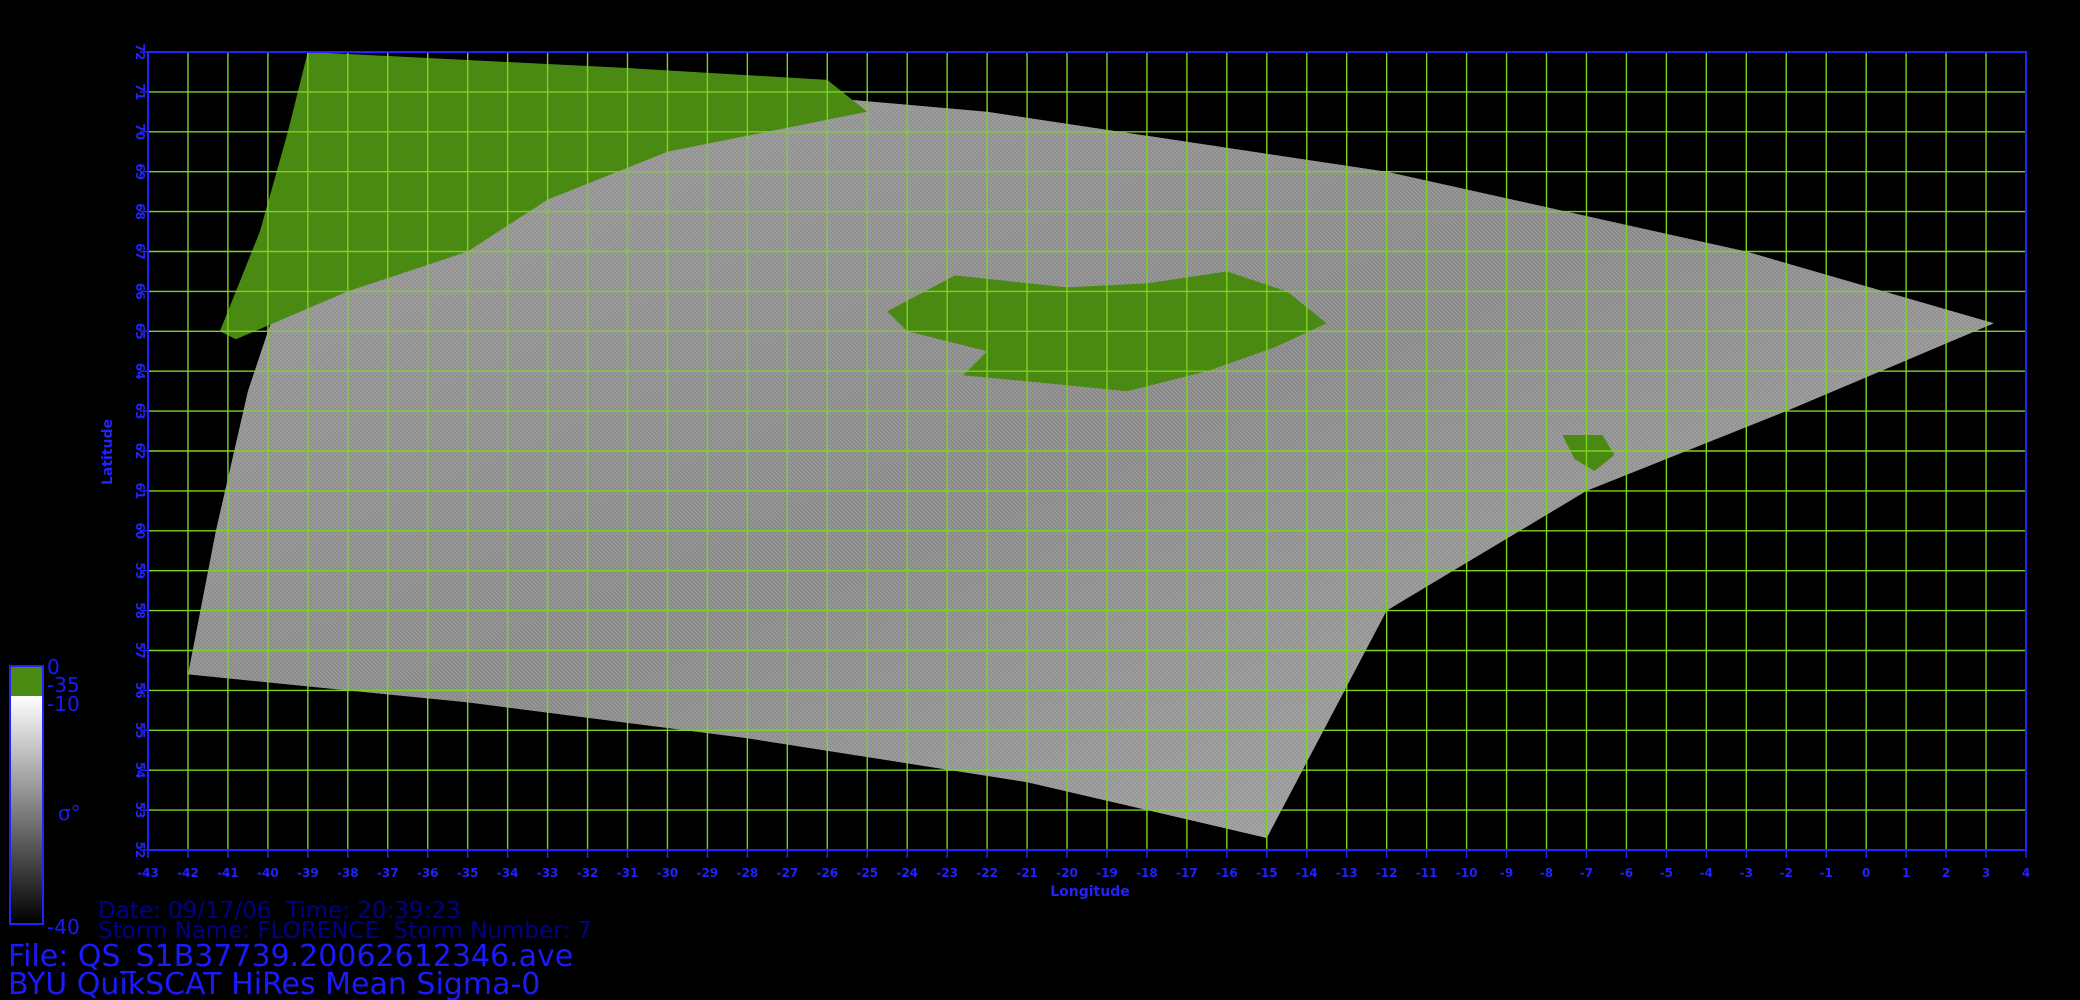 This screenshot has width=2080, height=1000. Describe the element at coordinates (268, 873) in the screenshot. I see `lon-tick-label: -40` at that location.